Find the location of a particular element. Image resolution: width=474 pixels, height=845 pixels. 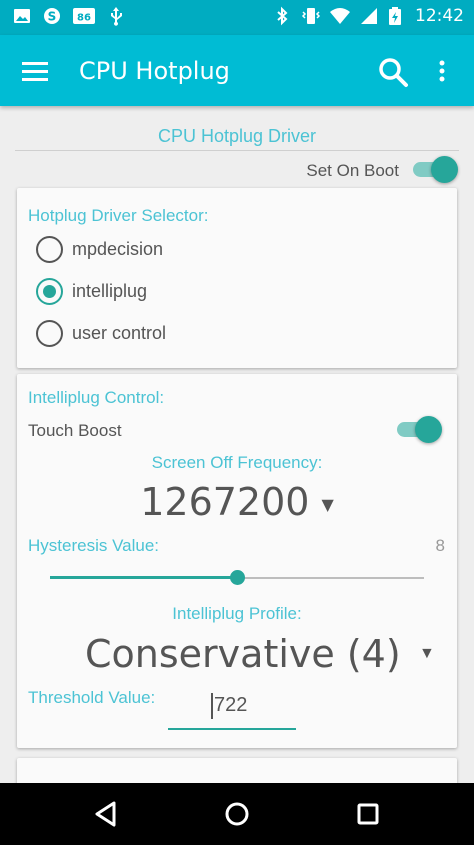

screen-off-frequency-value: 1267200 is located at coordinates (225, 502).